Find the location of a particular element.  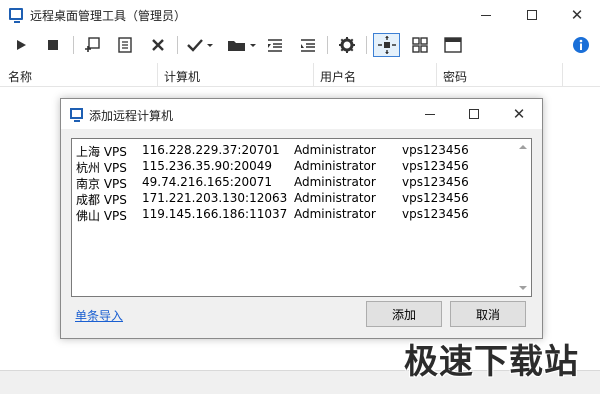

delete-icon is located at coordinates (158, 45).